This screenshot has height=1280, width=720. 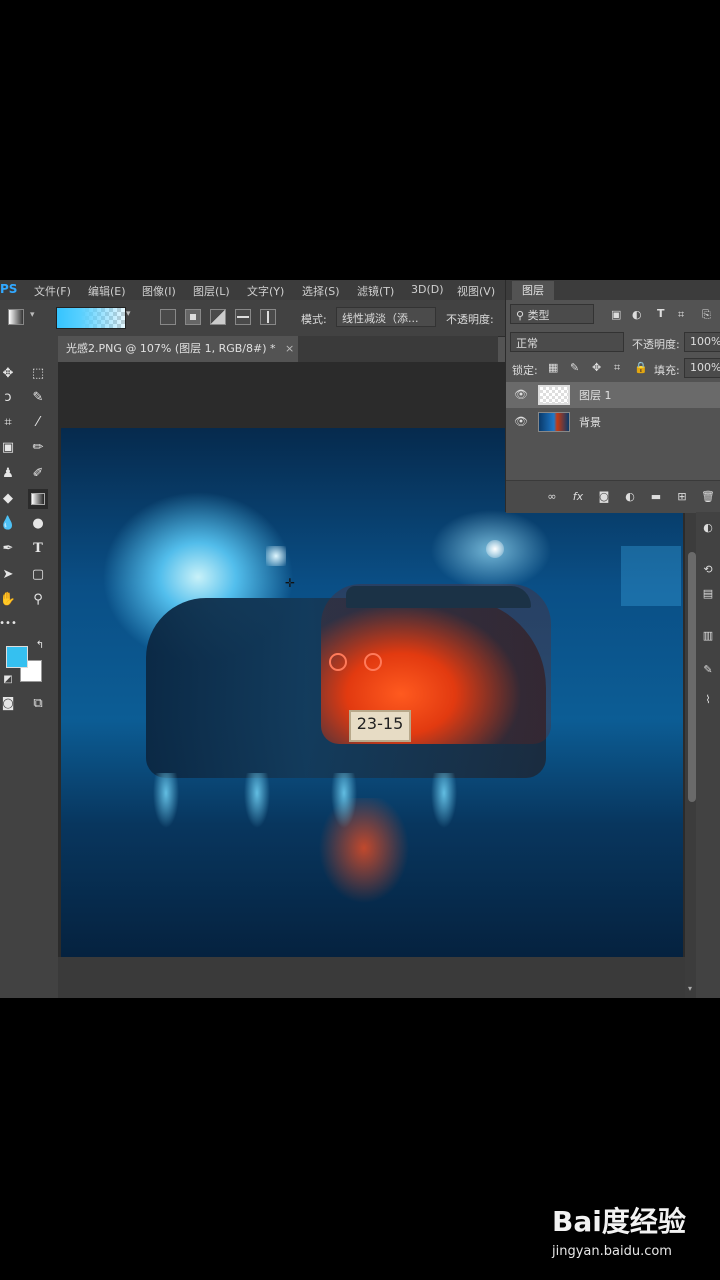 What do you see at coordinates (9, 499) in the screenshot?
I see `eraser-tool-icon: ◆` at bounding box center [9, 499].